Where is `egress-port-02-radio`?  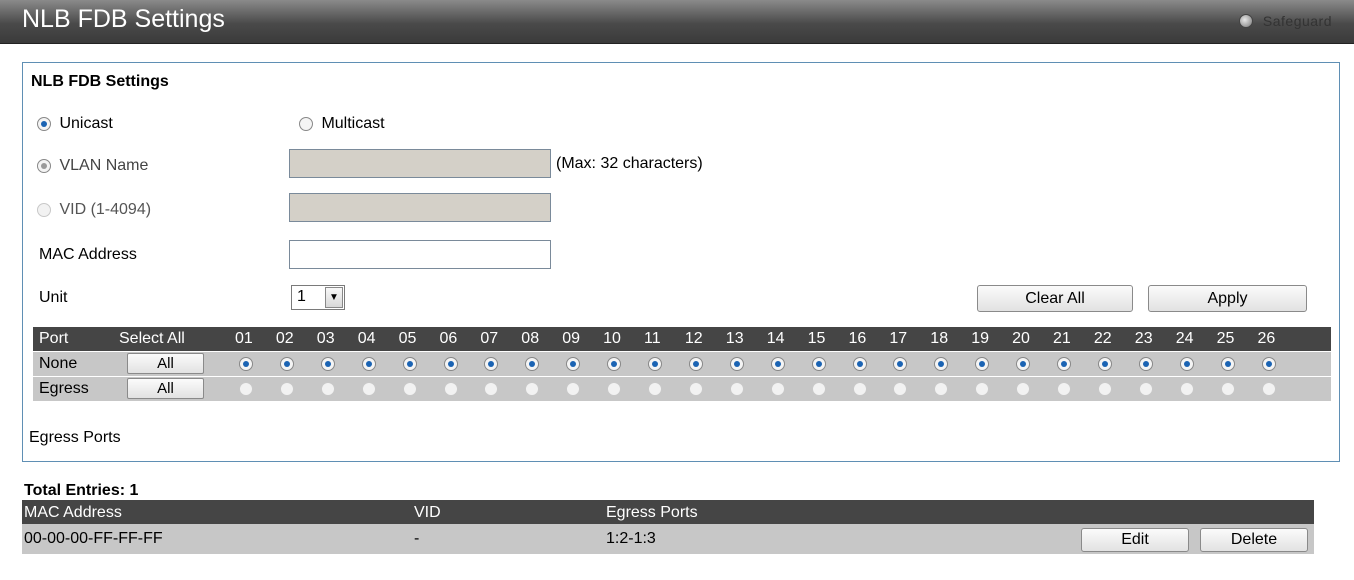
egress-port-02-radio is located at coordinates (286, 389).